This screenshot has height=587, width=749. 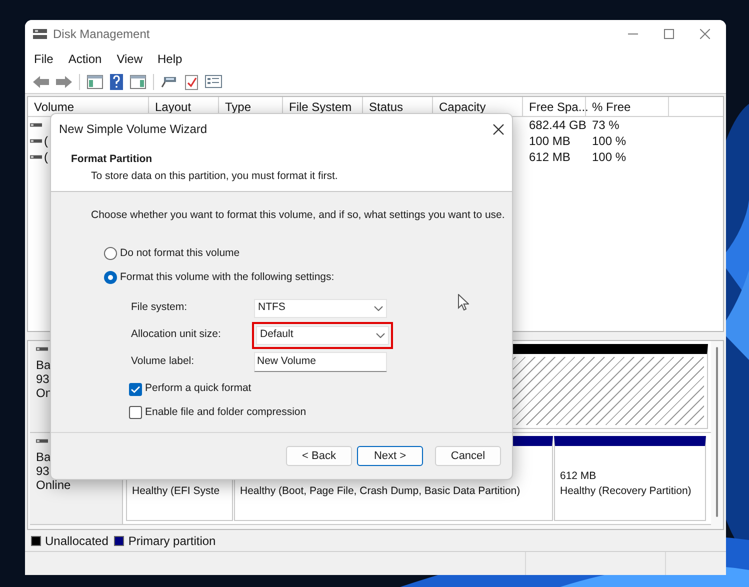 I want to click on table-cell-text: 100 MB, so click(x=550, y=141).